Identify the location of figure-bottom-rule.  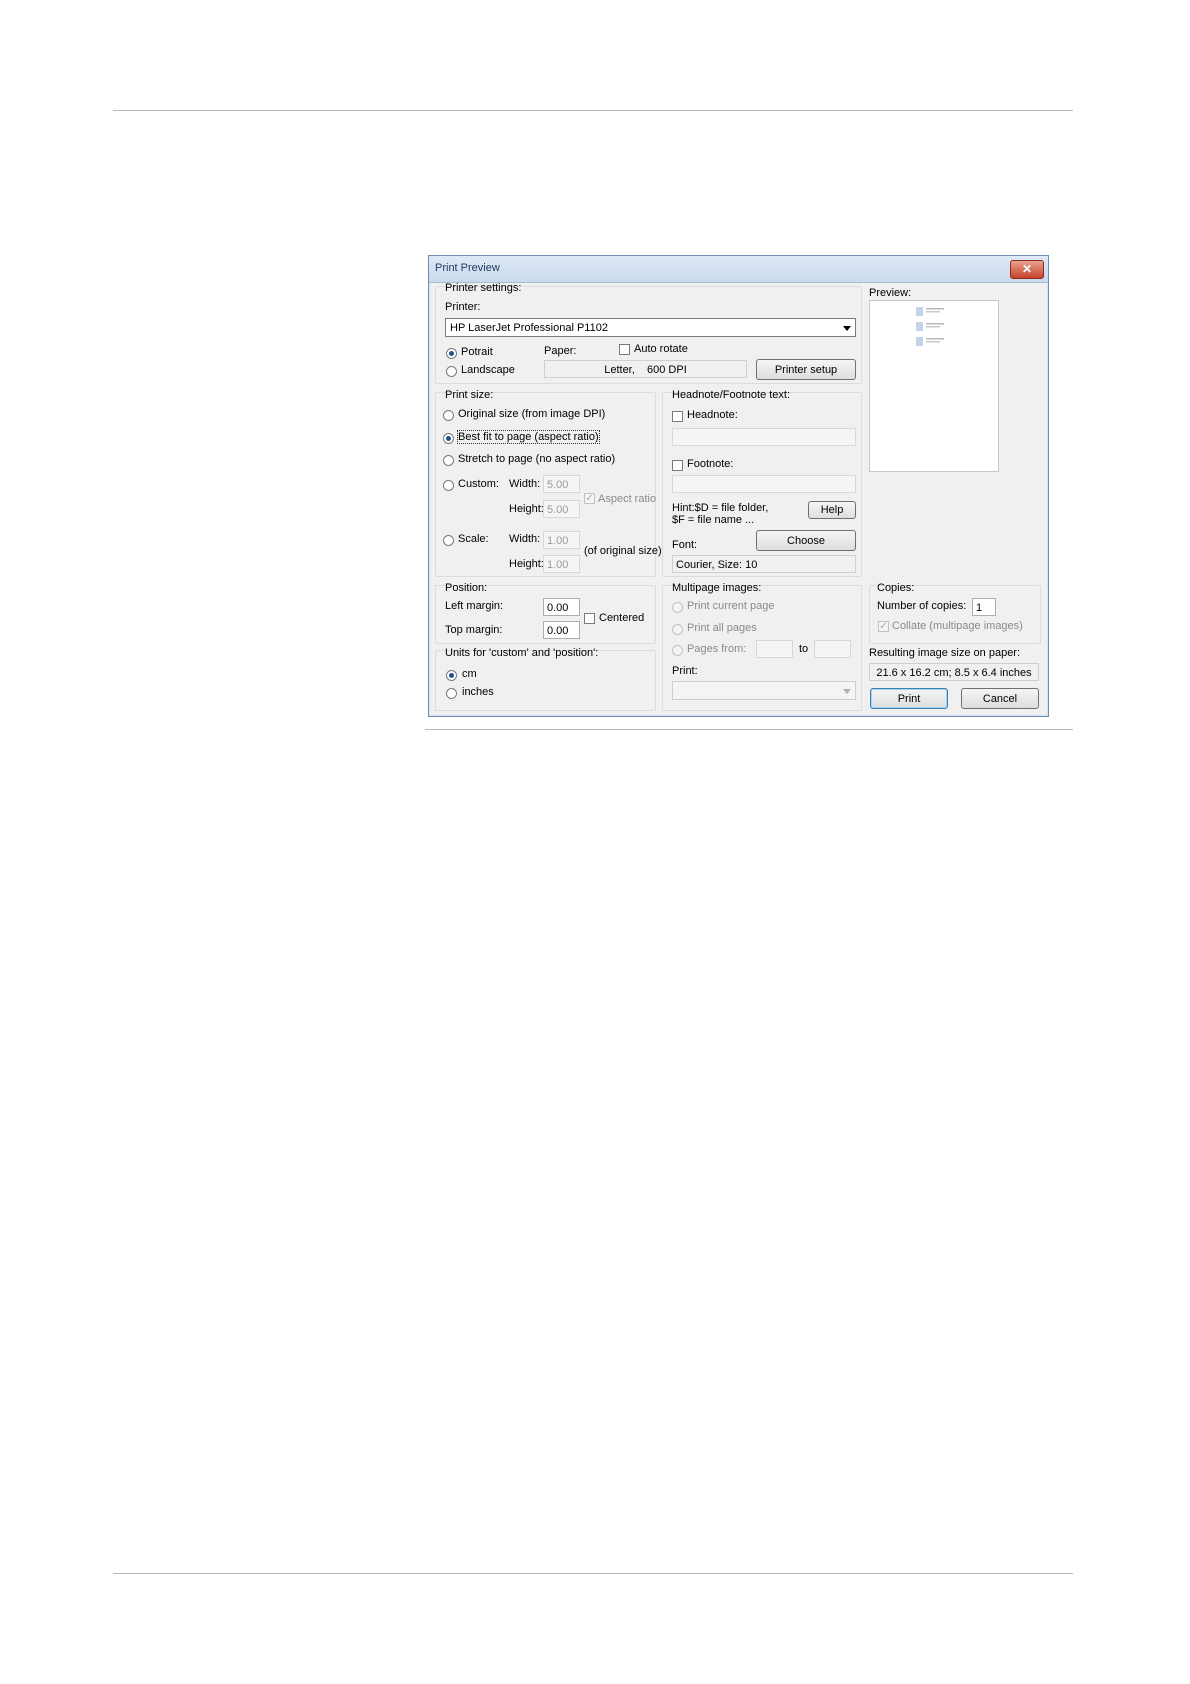
(749, 729).